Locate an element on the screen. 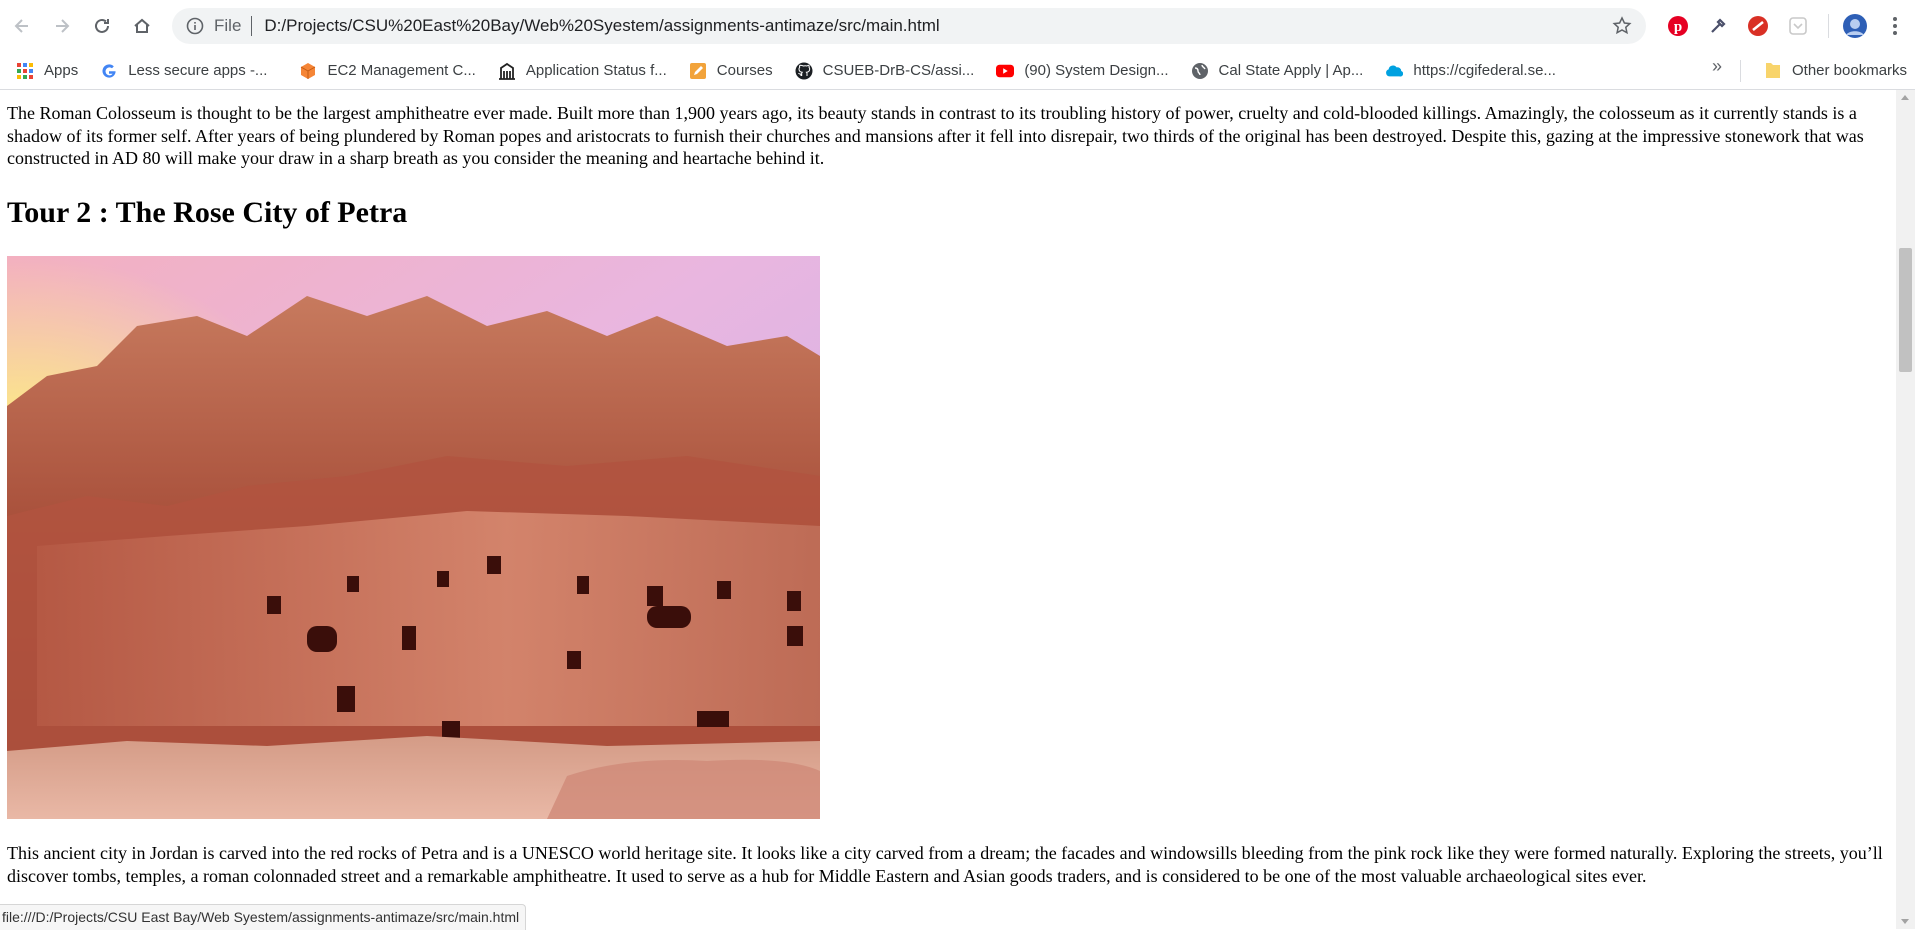  forward-arrow-icon is located at coordinates (63, 26).